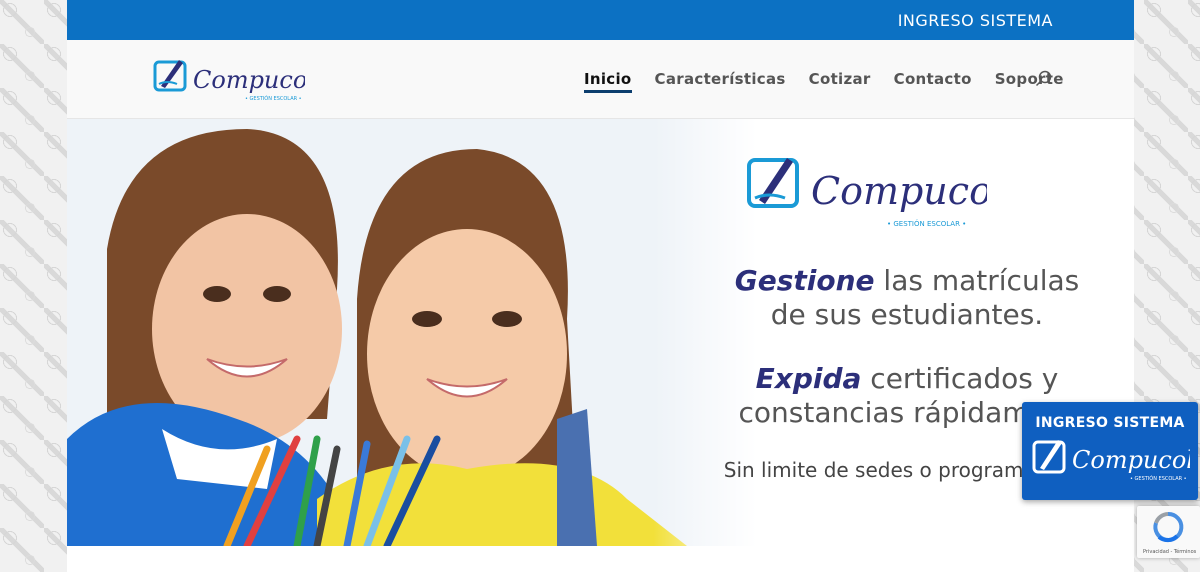  Describe the element at coordinates (273, 98) in the screenshot. I see `logo-tagline-text: • GESTIÓN ESCOLAR •` at that location.